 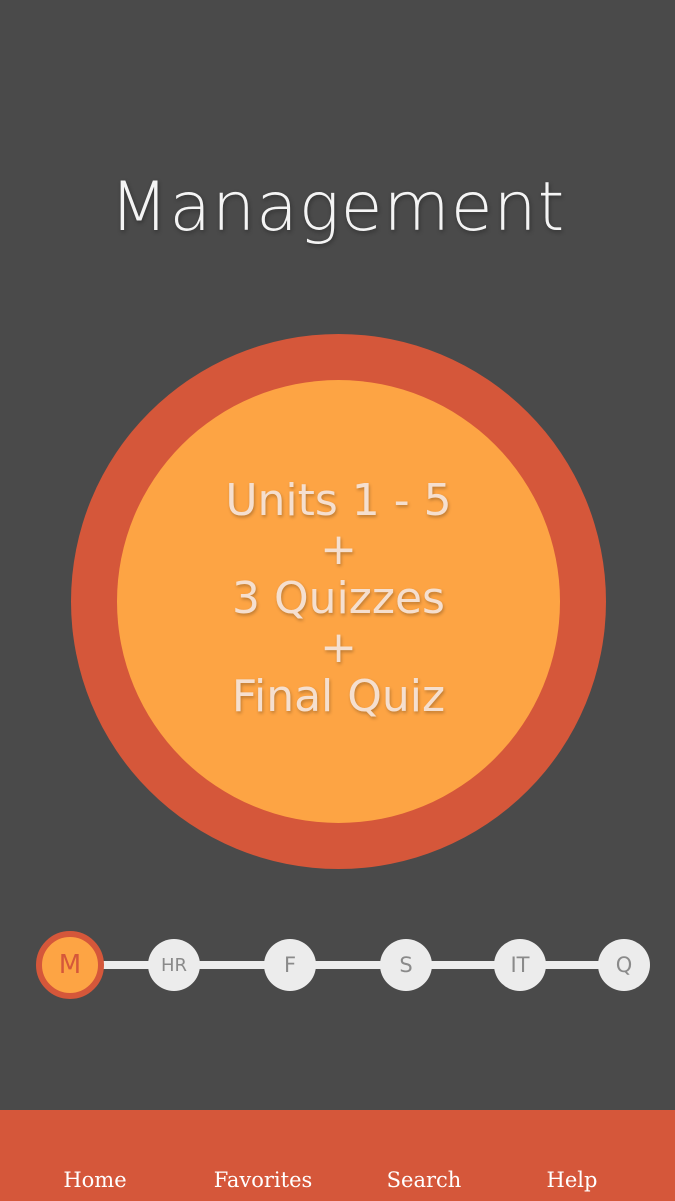 I want to click on course-summary: Units 1 - 5 + 3 Quizzes + Final Quiz, so click(x=338, y=598).